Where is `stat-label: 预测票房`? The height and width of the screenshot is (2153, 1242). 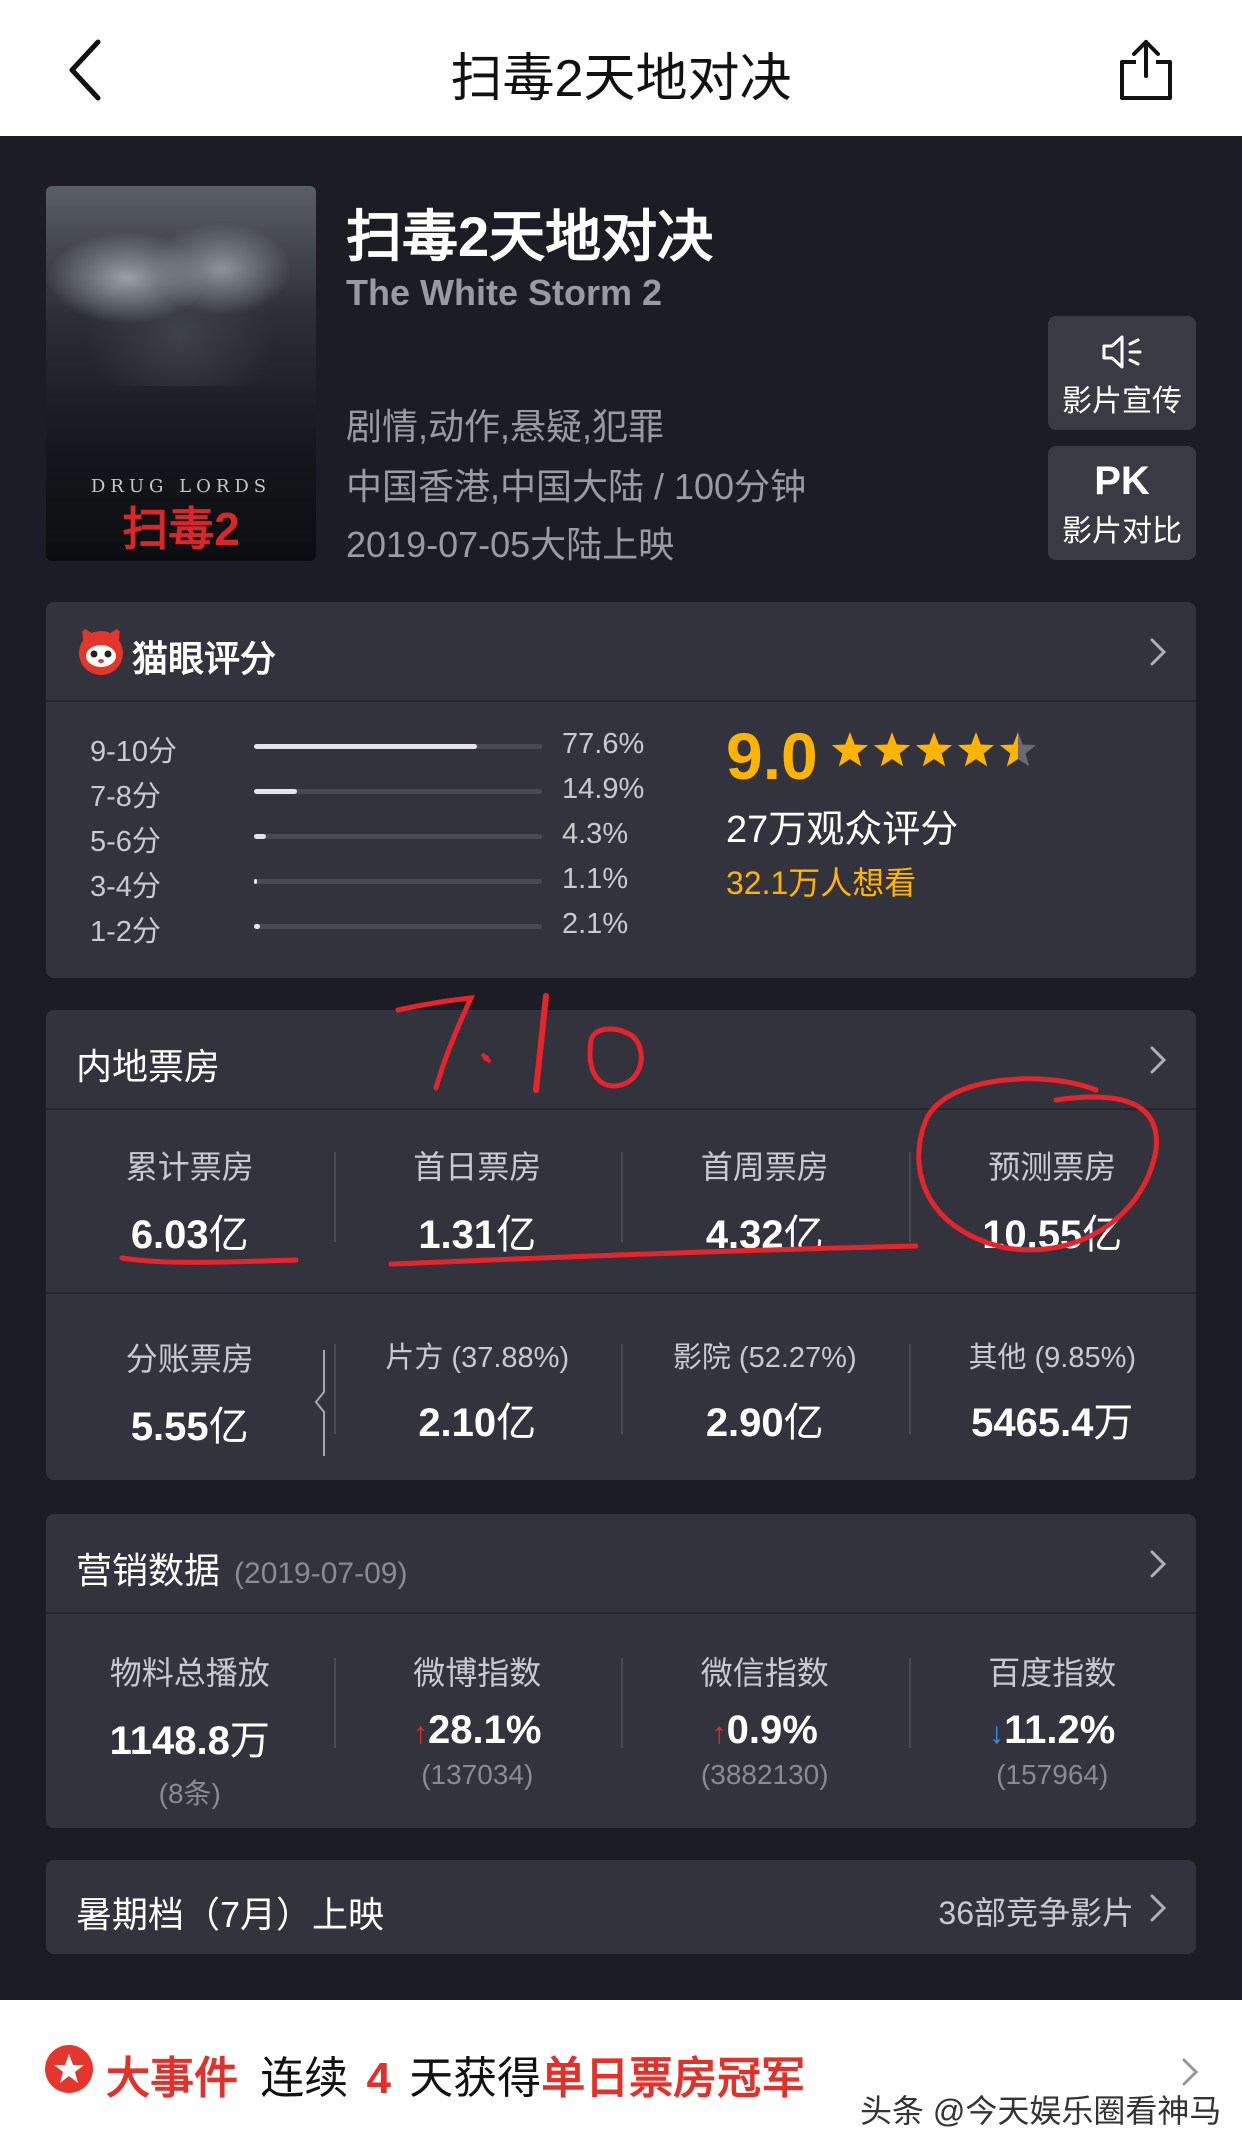
stat-label: 预测票房 is located at coordinates (1052, 1167).